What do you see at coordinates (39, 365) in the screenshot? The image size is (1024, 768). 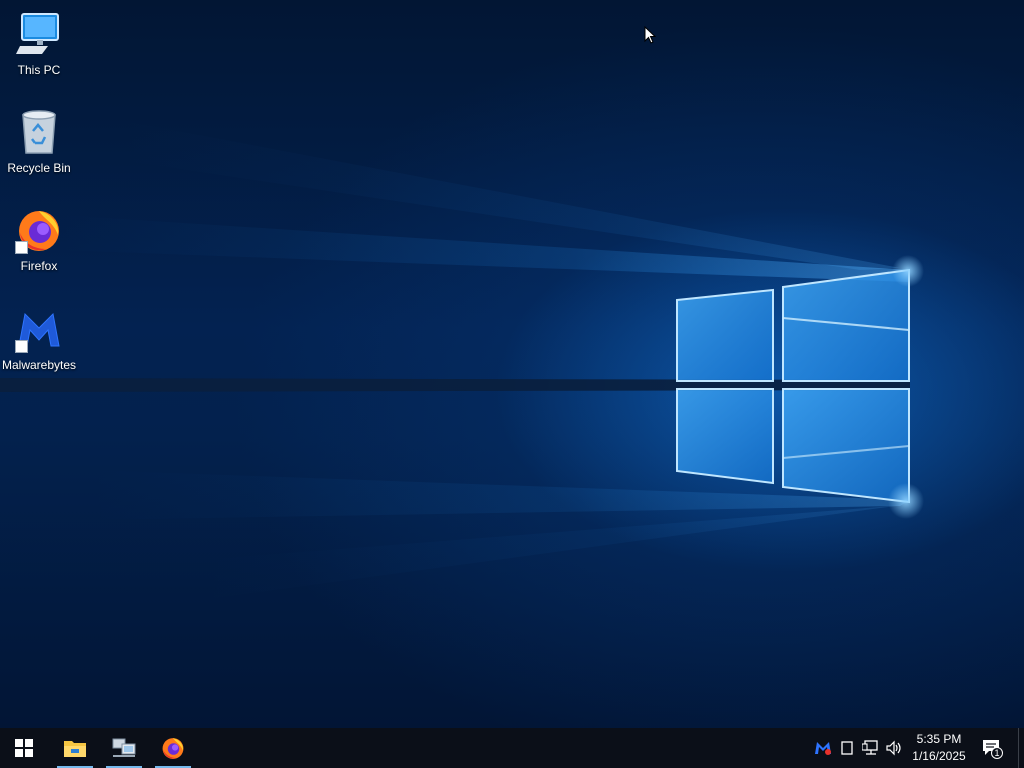 I see `desktop-icon-label: Malwarebytes` at bounding box center [39, 365].